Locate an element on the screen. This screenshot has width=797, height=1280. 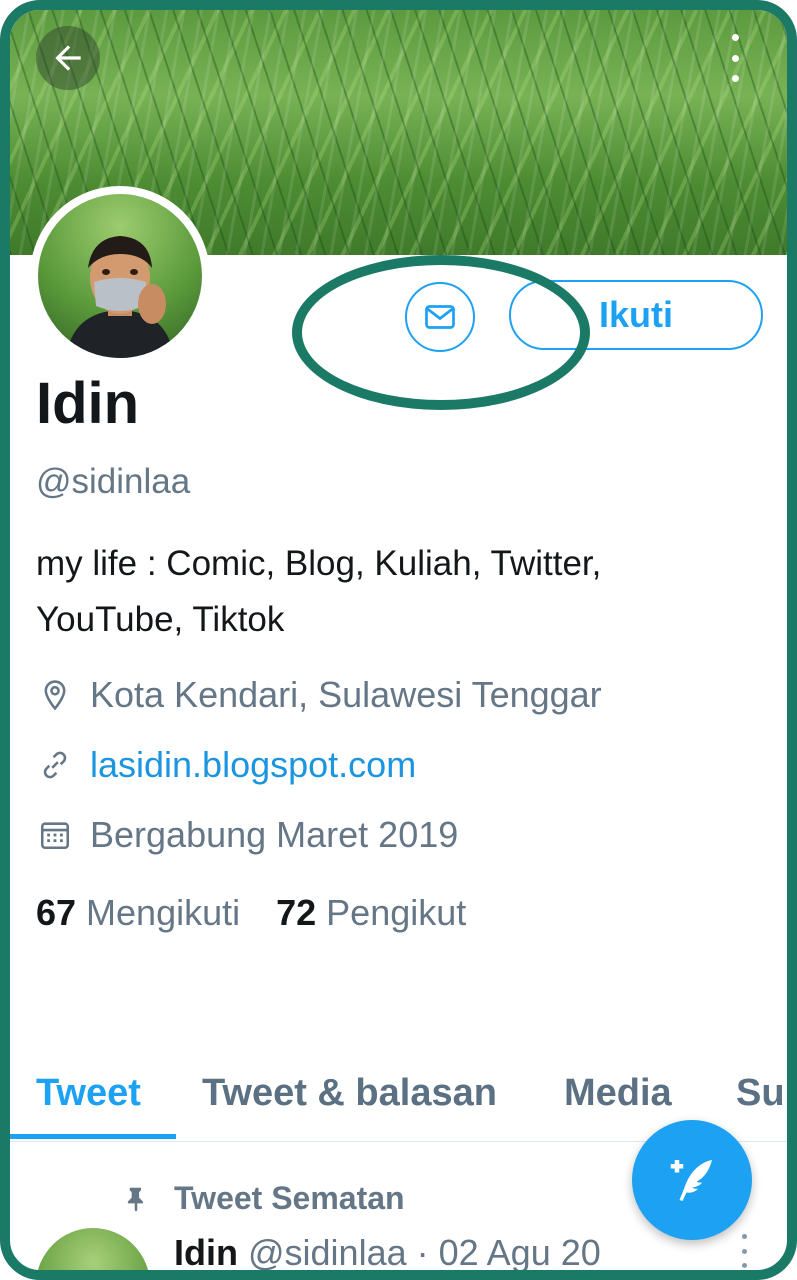
location-row: Kota Kendari, Sulawesi Tenggar is located at coordinates (319, 695).